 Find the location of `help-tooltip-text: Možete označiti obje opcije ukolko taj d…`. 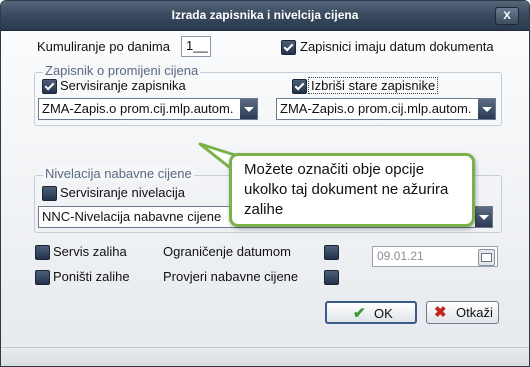

help-tooltip-text: Možete označiti obje opcije ukolko taj d… is located at coordinates (346, 189).